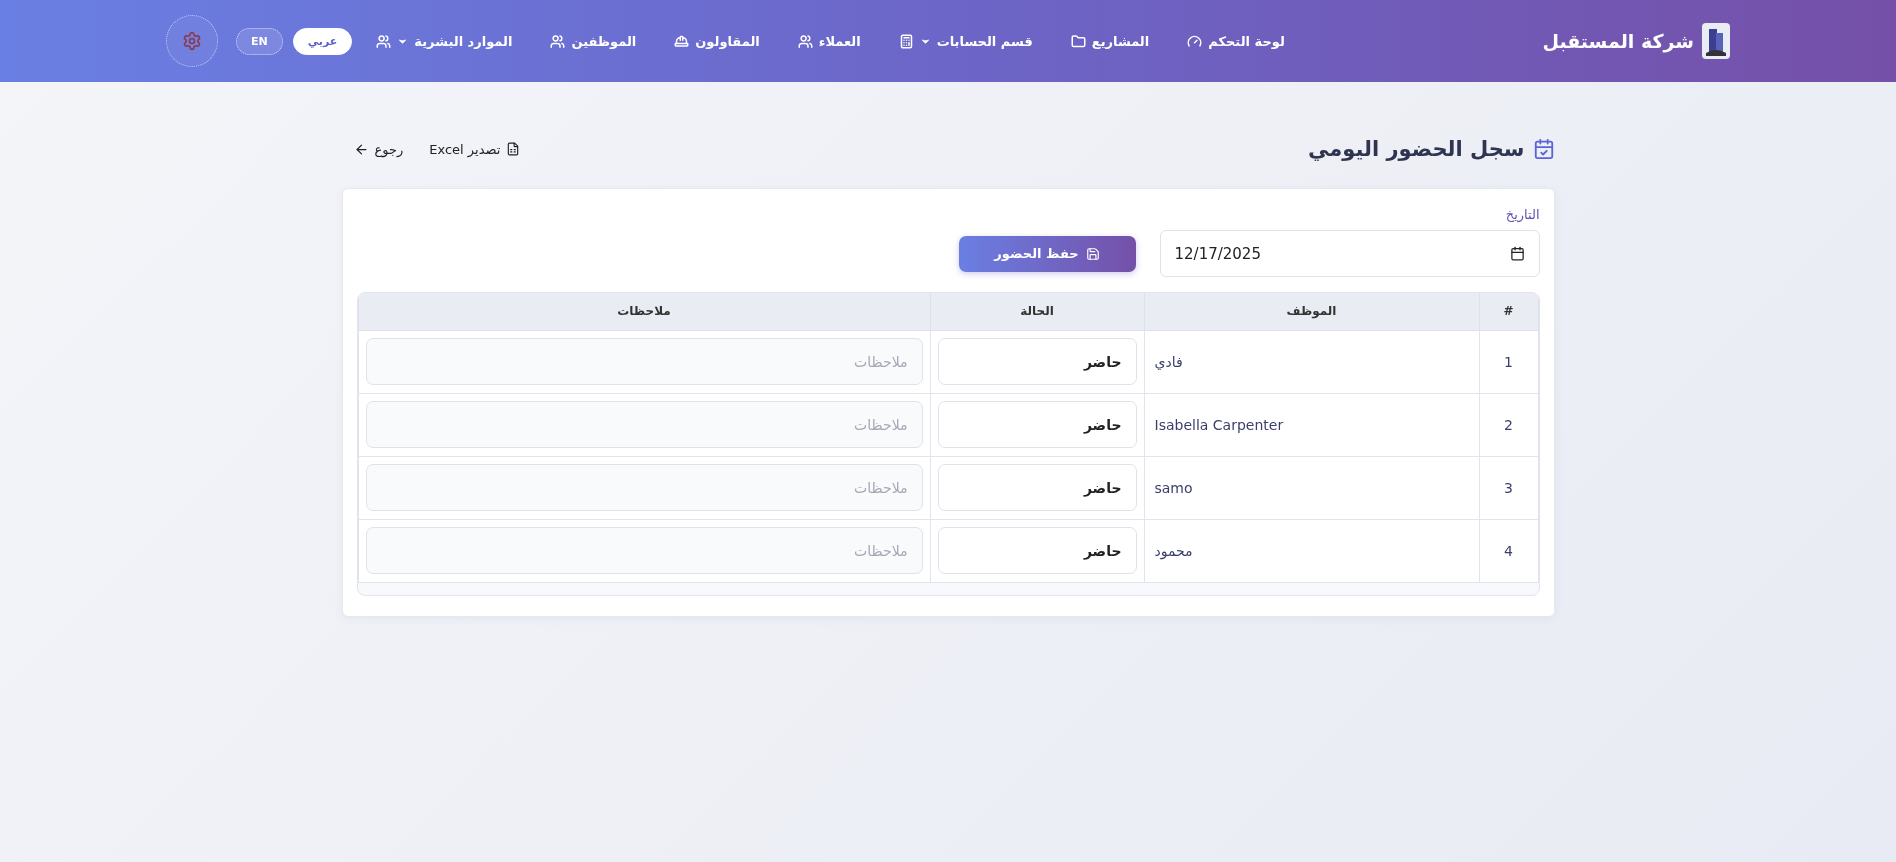 The width and height of the screenshot is (1896, 862). What do you see at coordinates (475, 149) in the screenshot?
I see `export-link: تصدير Excel` at bounding box center [475, 149].